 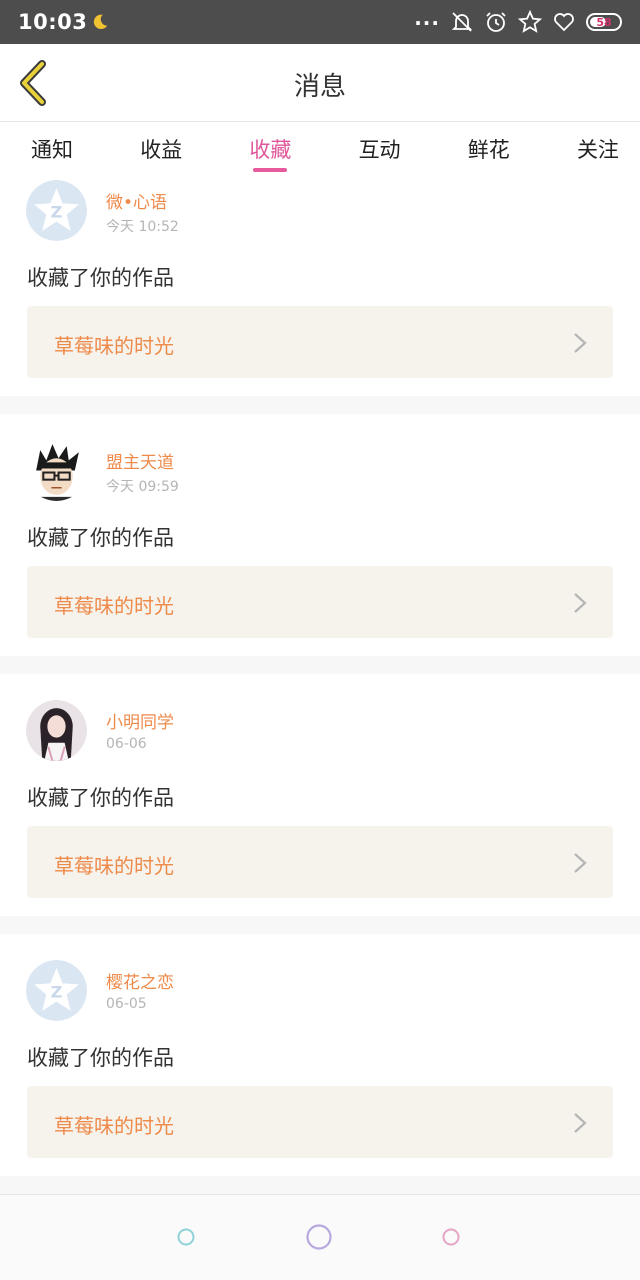 What do you see at coordinates (136, 200) in the screenshot?
I see `username: 微•心语` at bounding box center [136, 200].